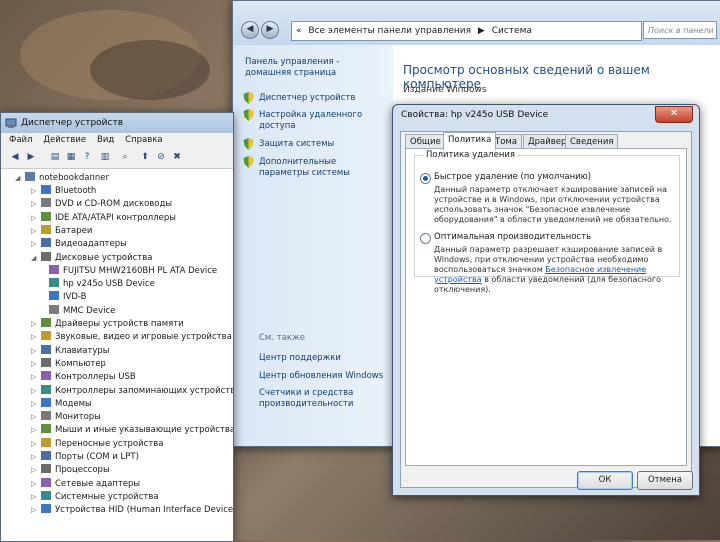 The height and width of the screenshot is (542, 720). Describe the element at coordinates (665, 480) in the screenshot. I see `cancel-button: Отмена` at that location.